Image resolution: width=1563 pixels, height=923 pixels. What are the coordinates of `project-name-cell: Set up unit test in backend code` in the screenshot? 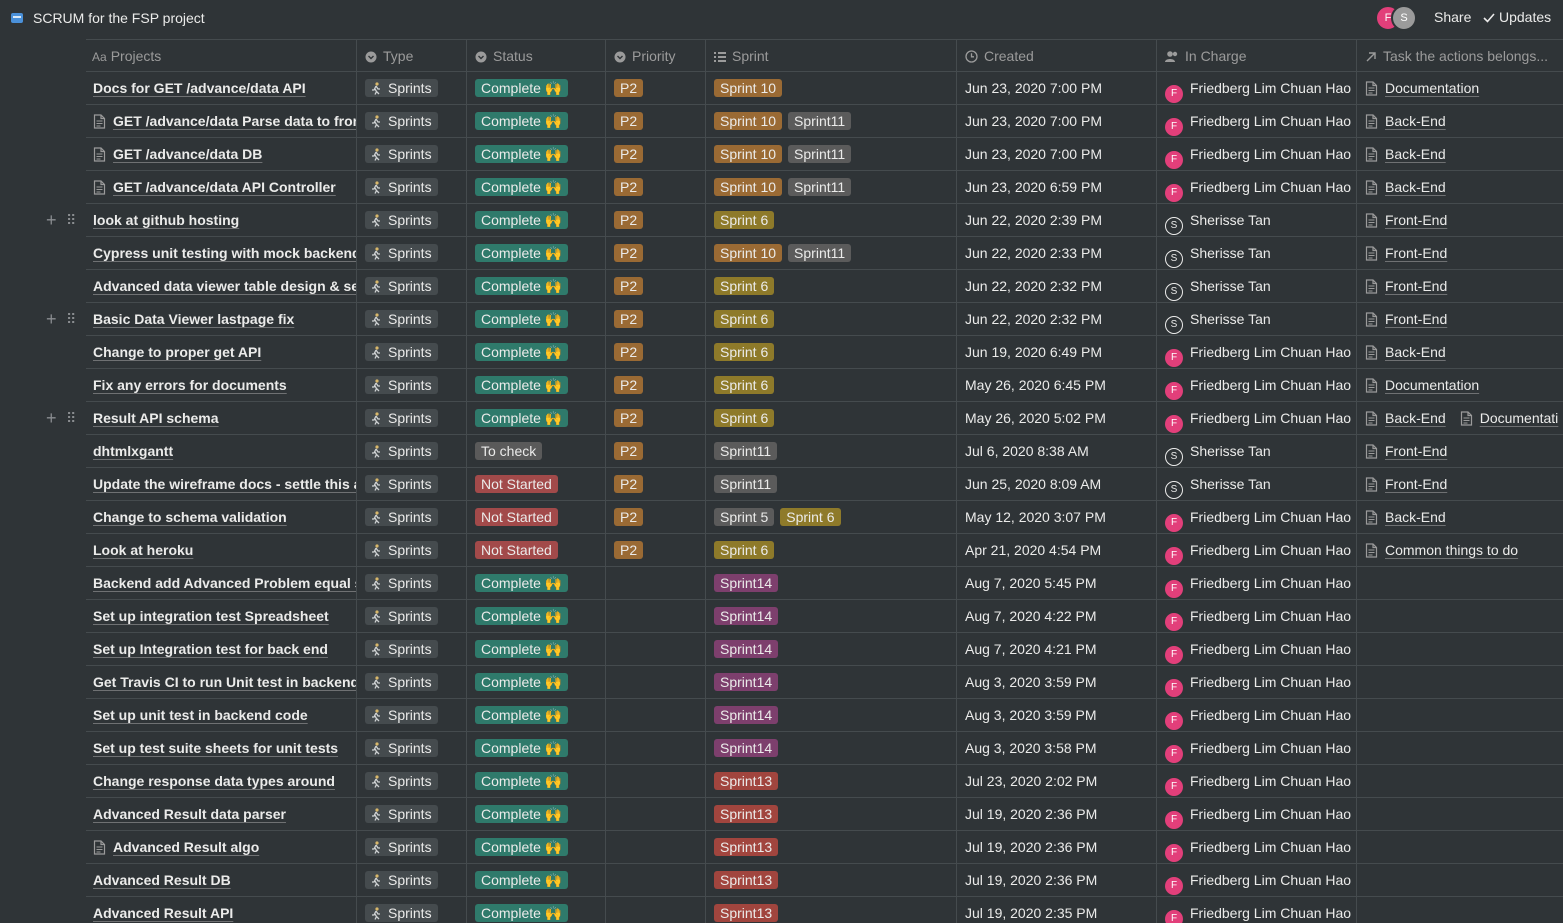 It's located at (221, 715).